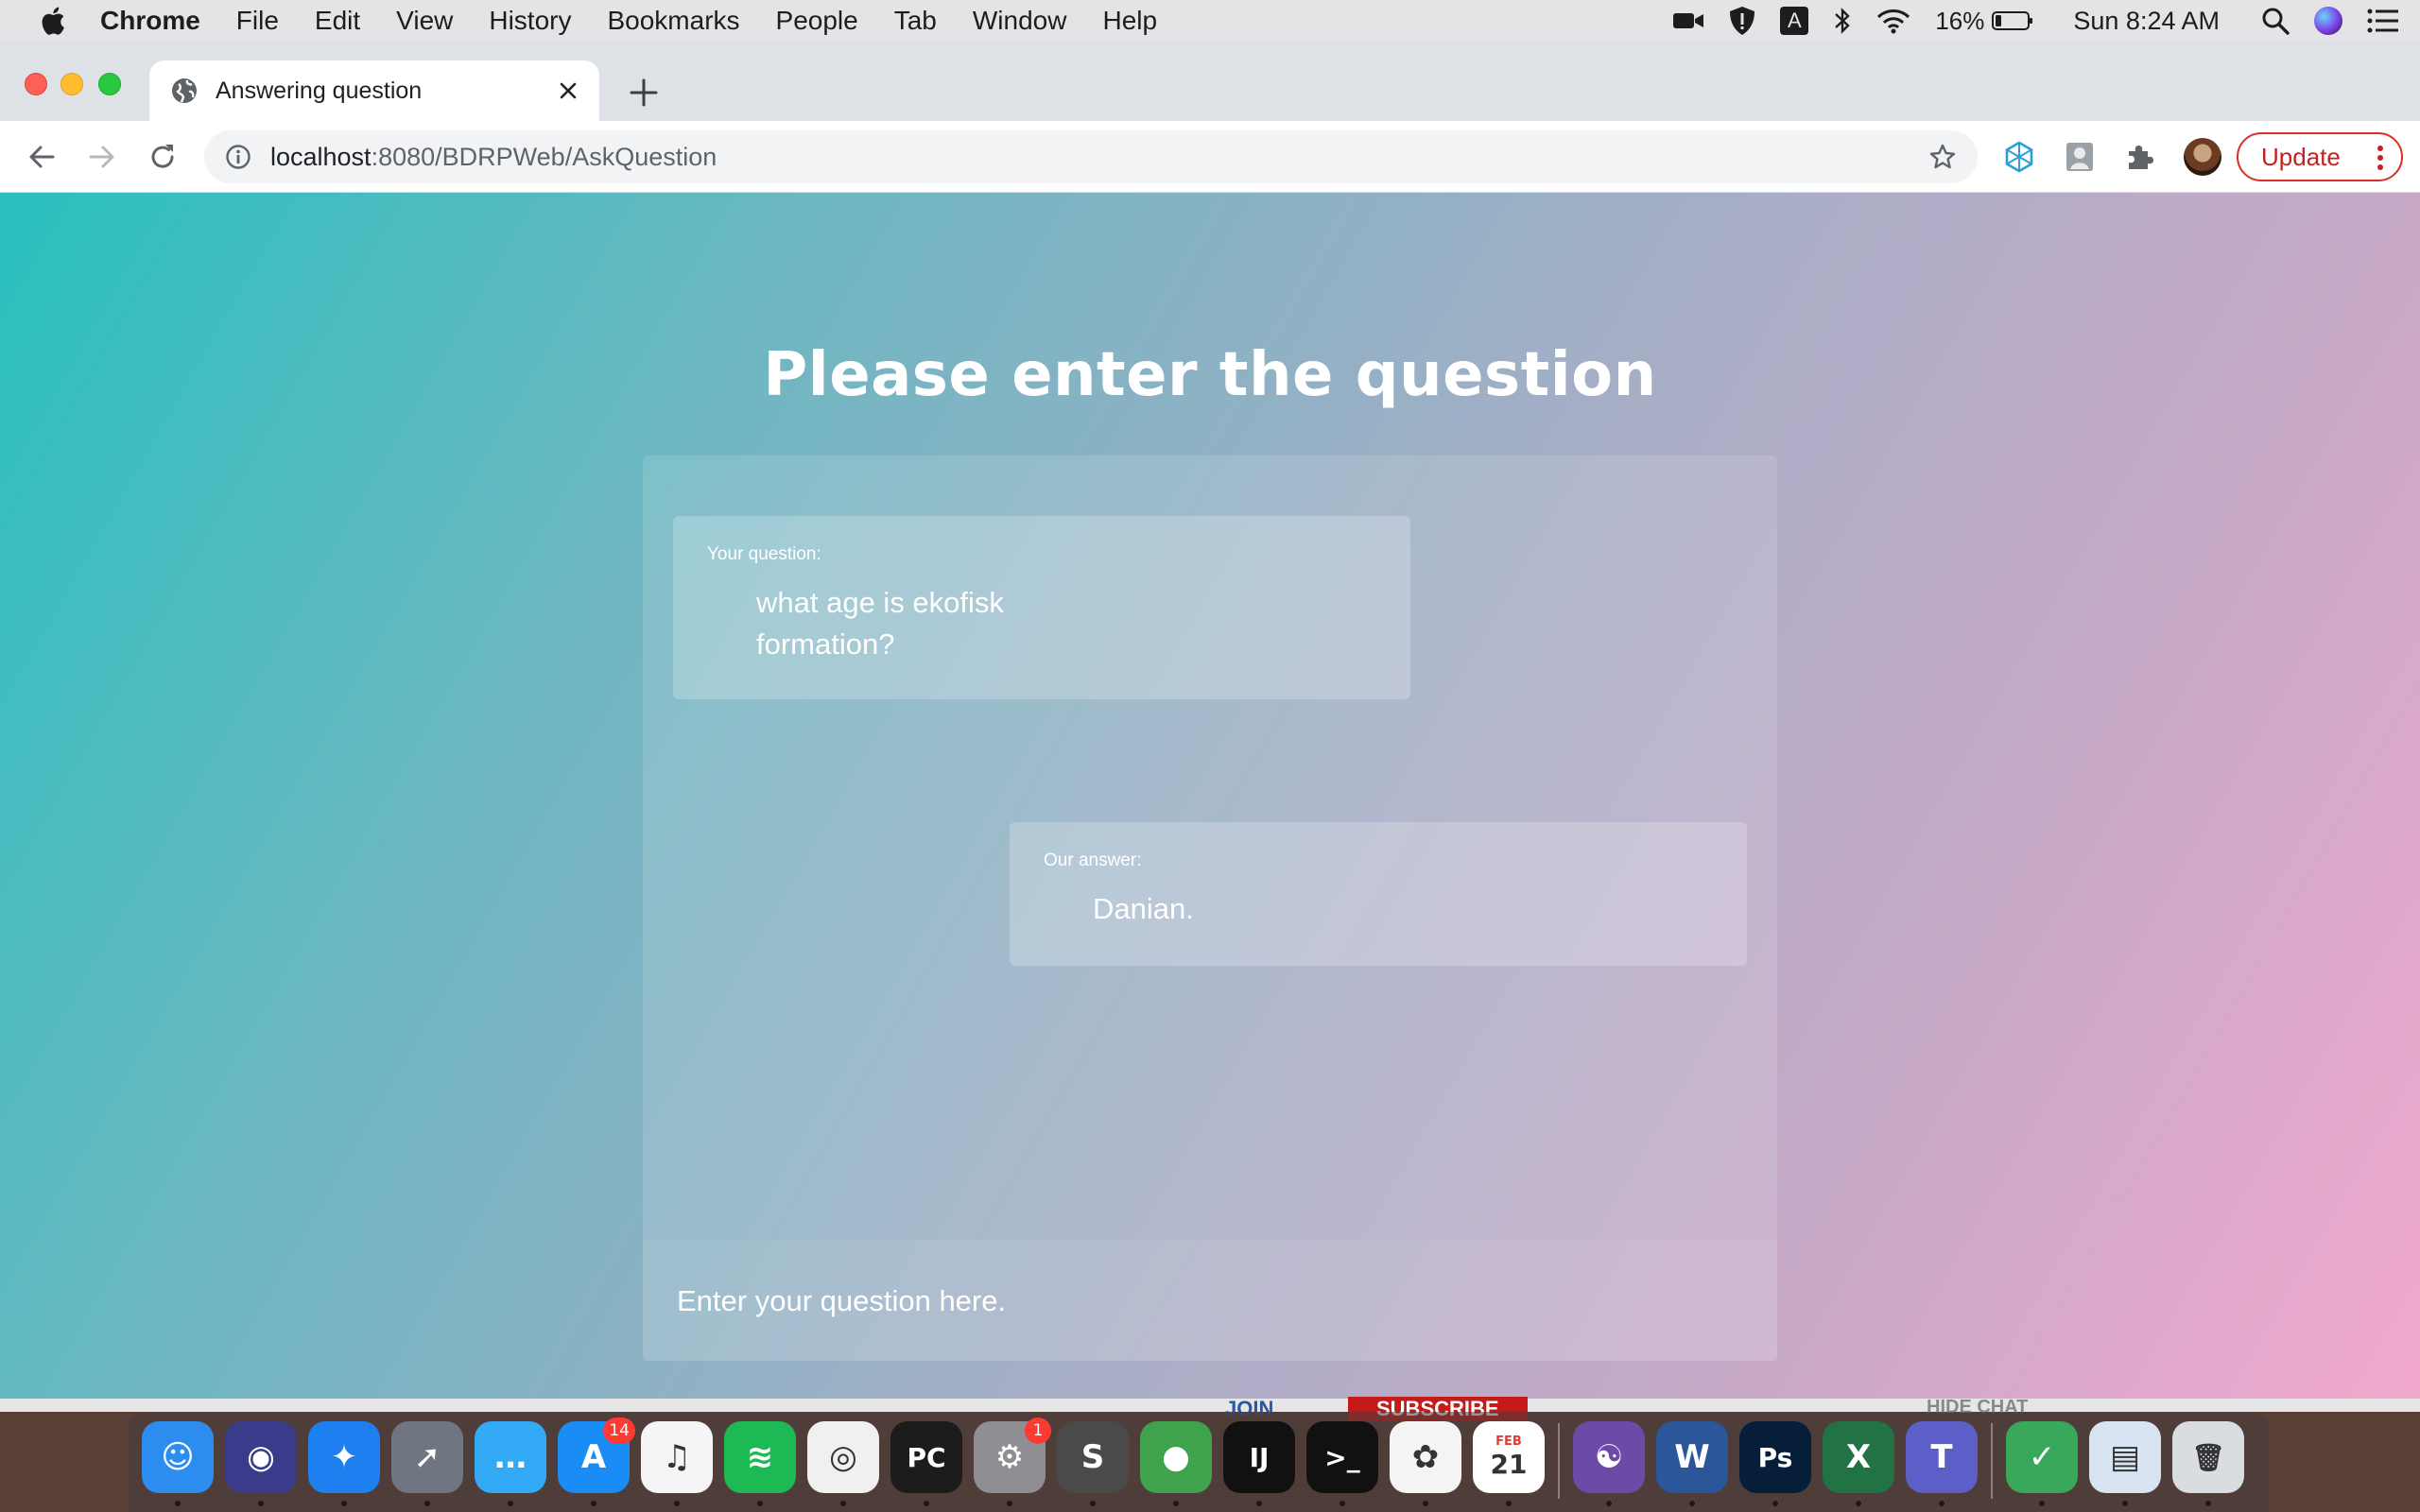 The height and width of the screenshot is (1512, 2420). I want to click on notification-center-icon, so click(2383, 21).